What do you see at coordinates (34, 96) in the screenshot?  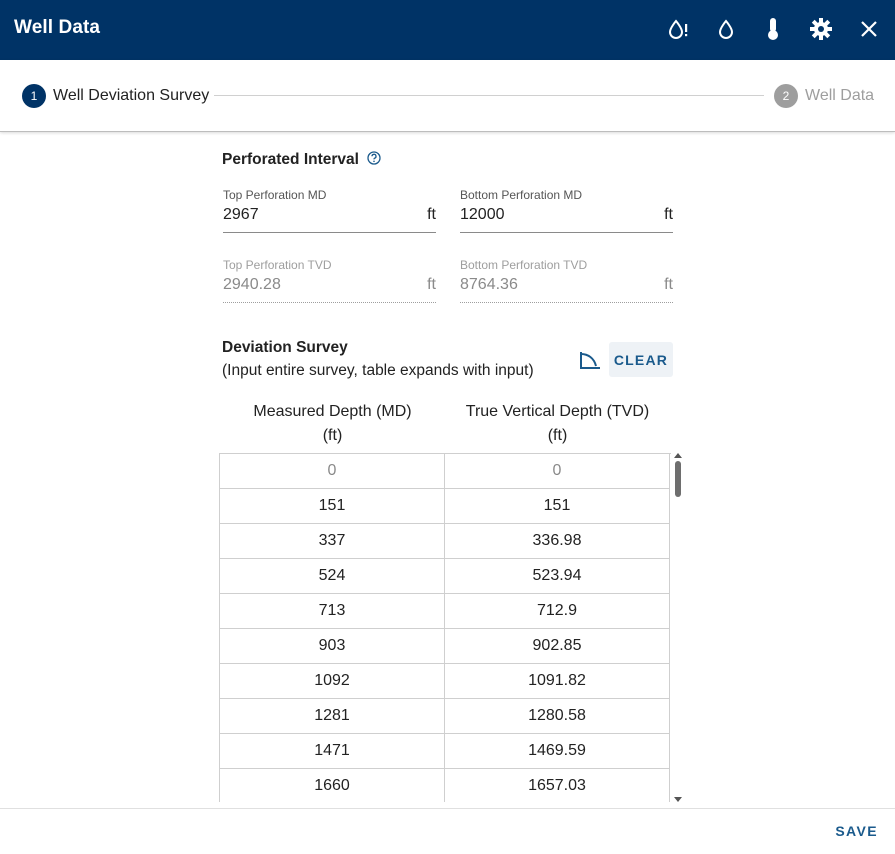 I see `step-number: 1` at bounding box center [34, 96].